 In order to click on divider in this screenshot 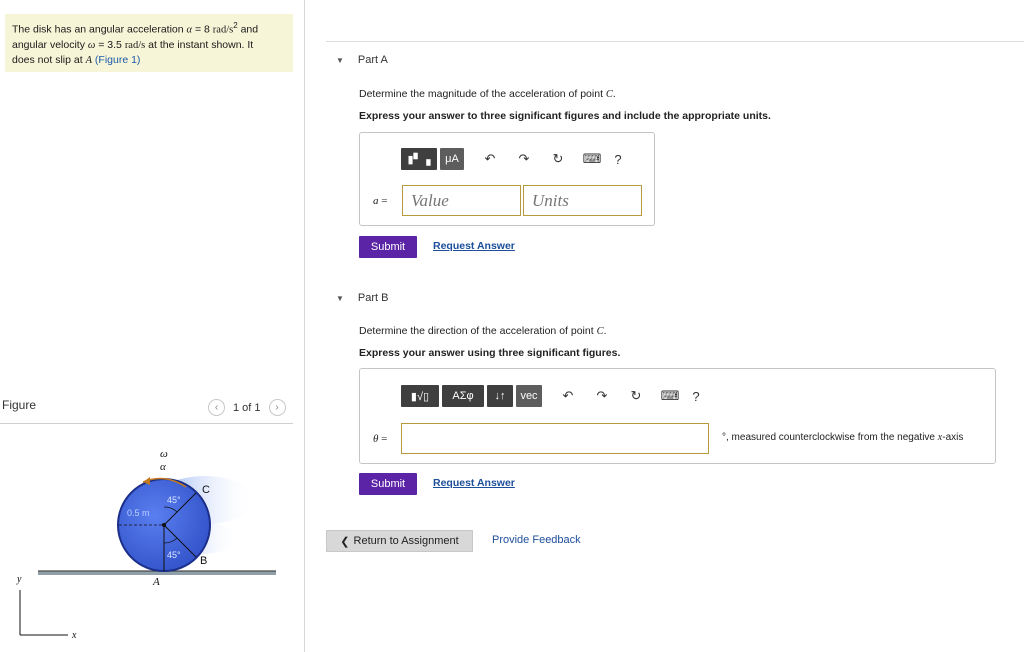, I will do `click(675, 41)`.